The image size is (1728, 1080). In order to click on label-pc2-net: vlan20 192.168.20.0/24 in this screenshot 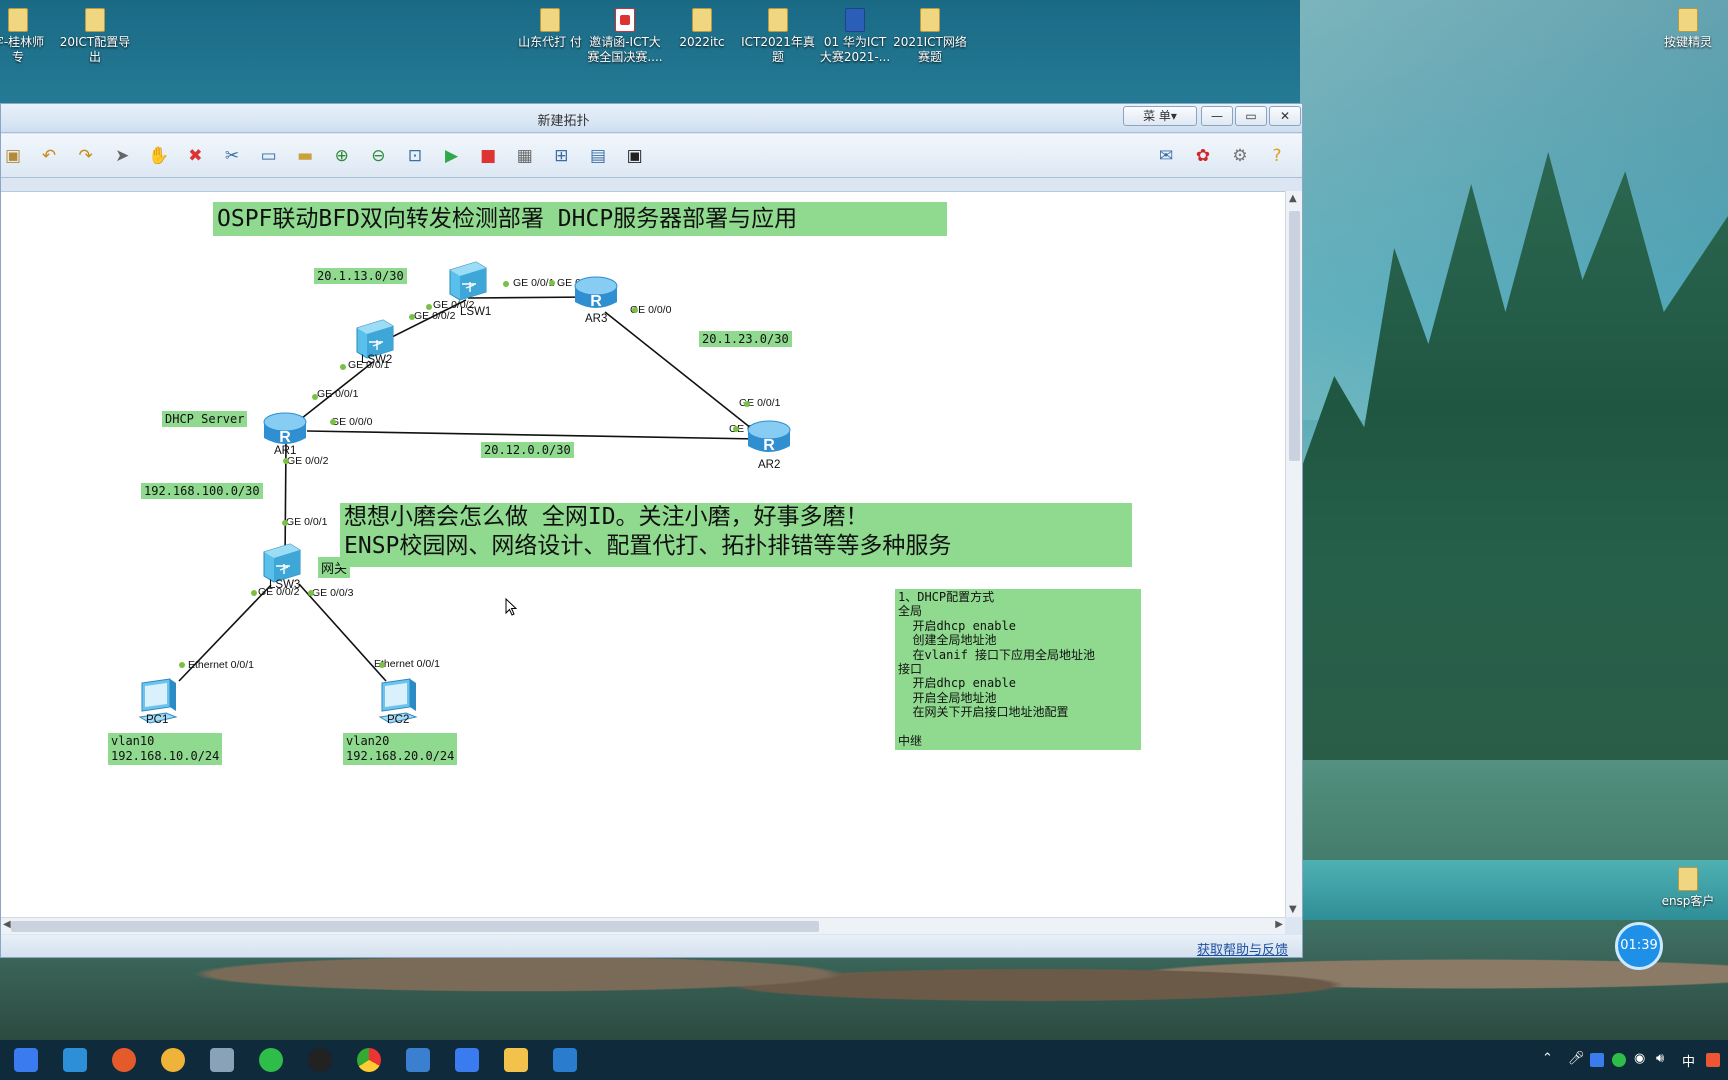, I will do `click(400, 749)`.